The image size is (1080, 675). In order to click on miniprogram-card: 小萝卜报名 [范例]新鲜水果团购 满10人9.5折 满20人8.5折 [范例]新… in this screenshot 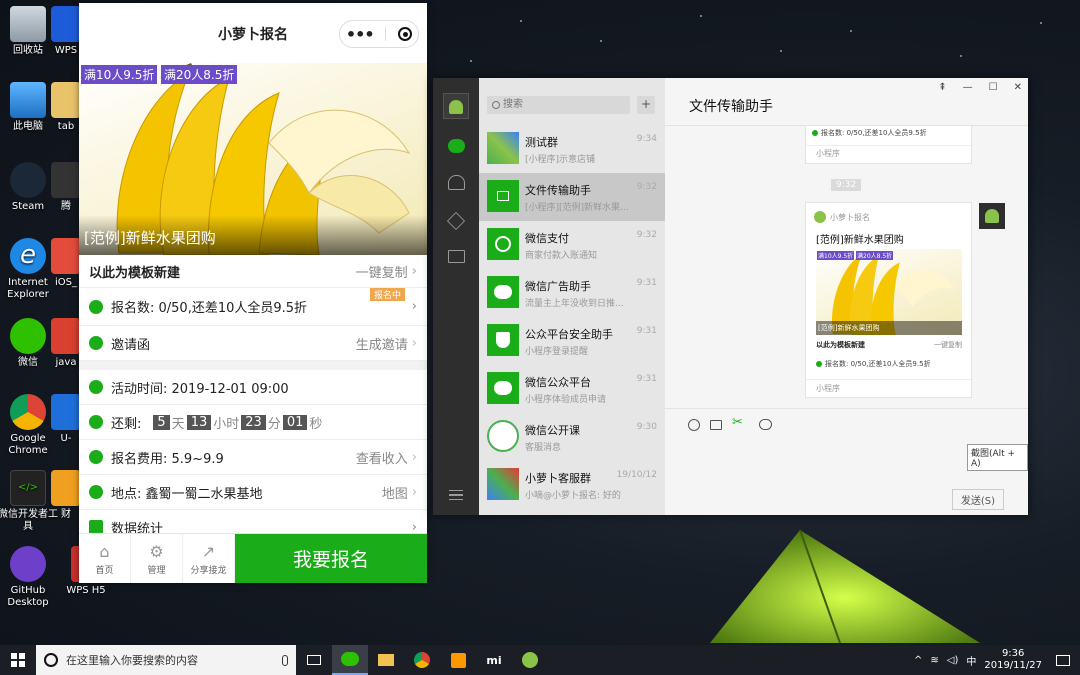, I will do `click(888, 300)`.